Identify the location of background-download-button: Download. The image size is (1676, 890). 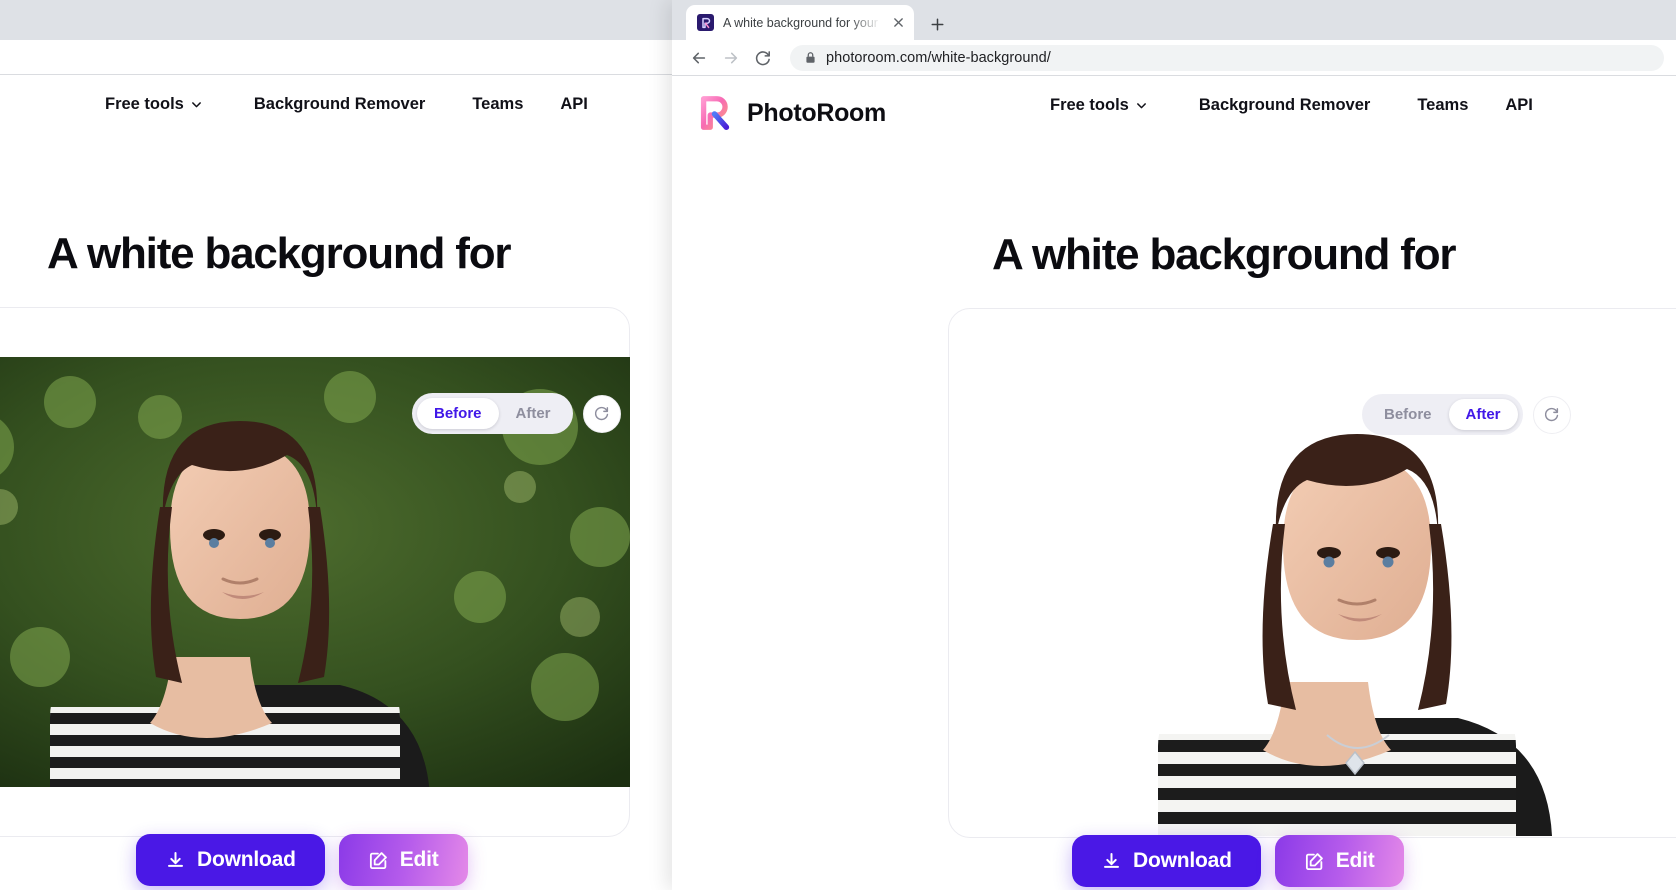
(230, 860).